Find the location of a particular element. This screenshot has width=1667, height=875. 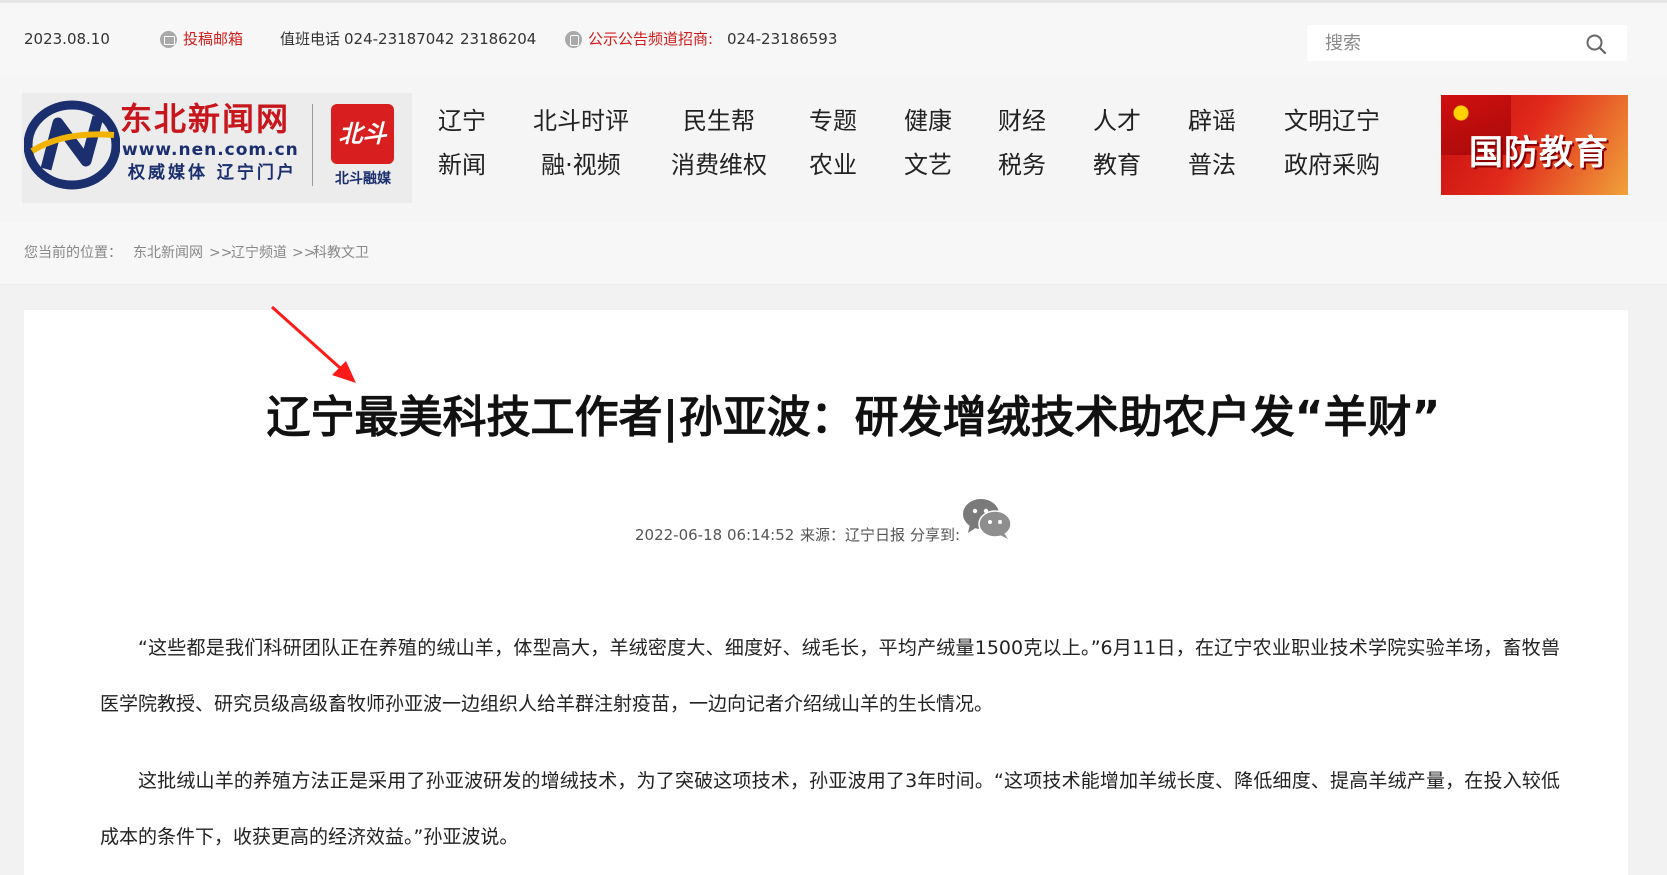

search-icon is located at coordinates (1596, 44).